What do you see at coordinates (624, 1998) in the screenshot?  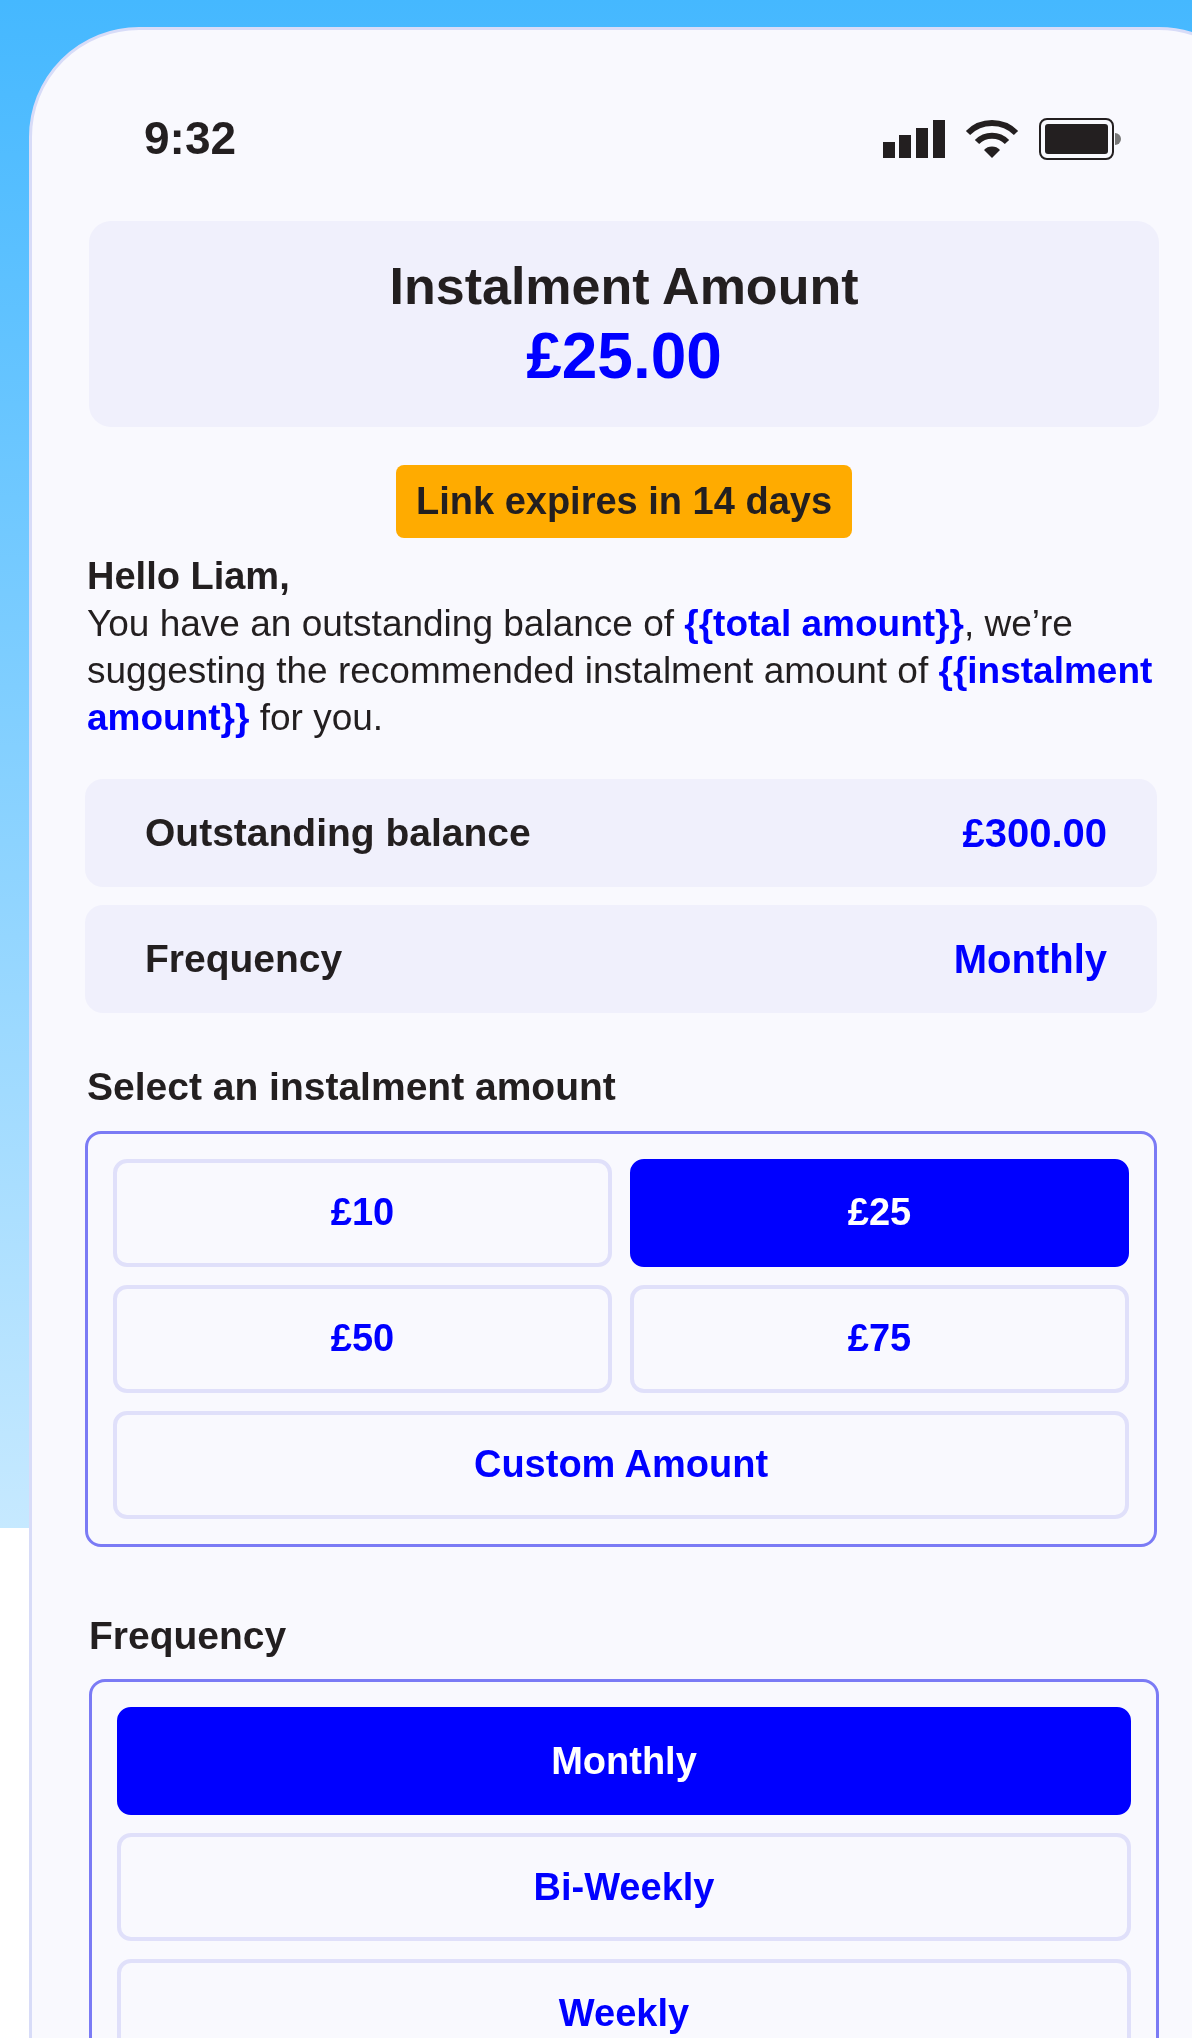 I see `option-button: Weekly` at bounding box center [624, 1998].